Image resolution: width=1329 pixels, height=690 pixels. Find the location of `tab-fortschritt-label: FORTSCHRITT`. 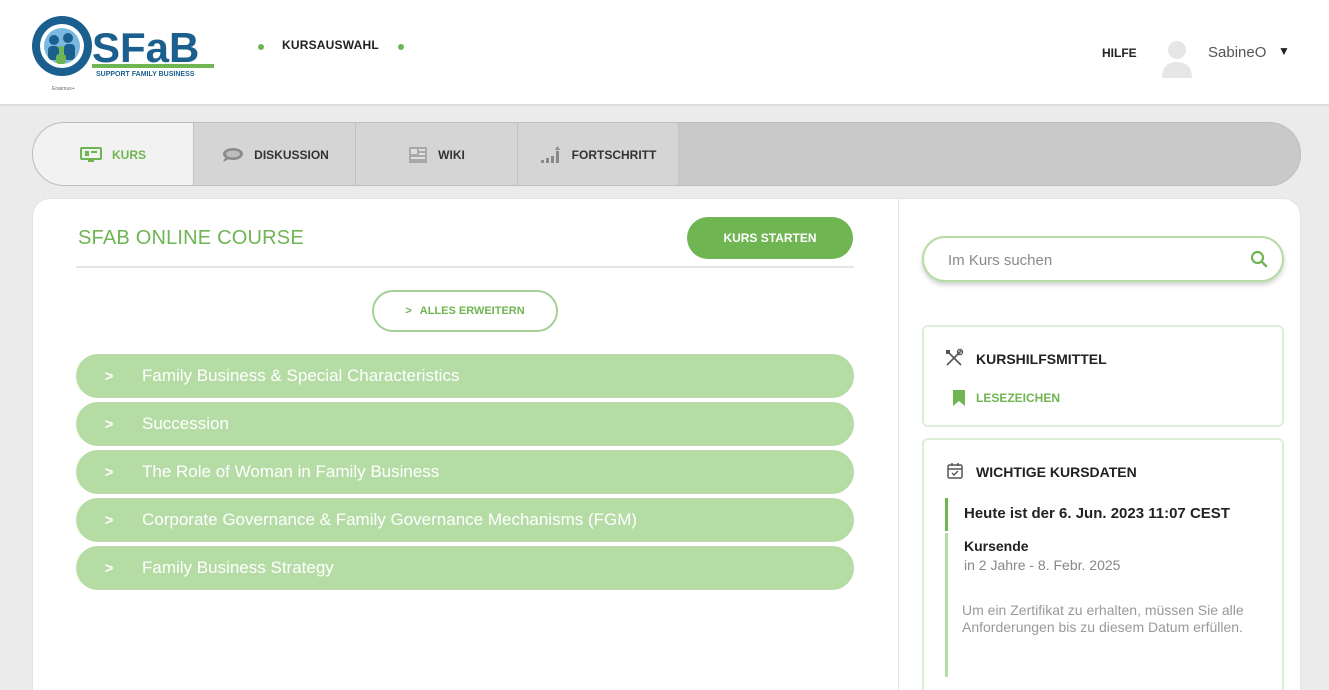

tab-fortschritt-label: FORTSCHRITT is located at coordinates (614, 155).